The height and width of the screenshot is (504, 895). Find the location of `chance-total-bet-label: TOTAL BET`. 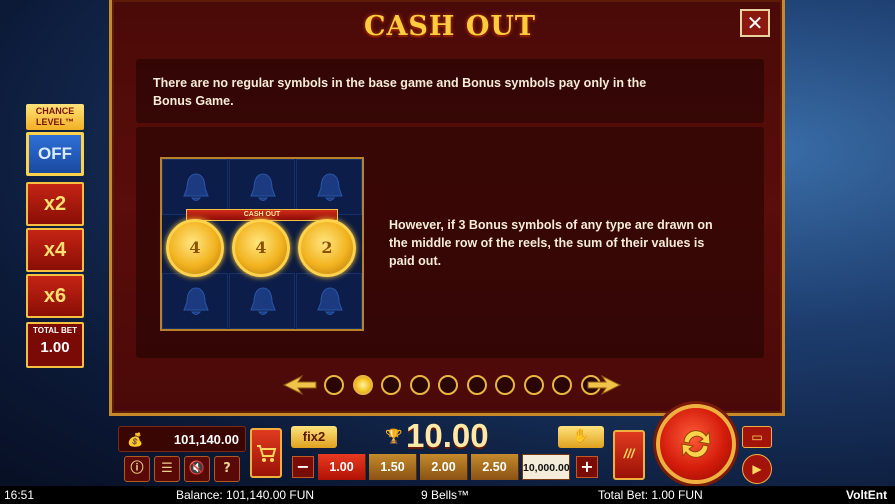

chance-total-bet-label: TOTAL BET is located at coordinates (55, 330).